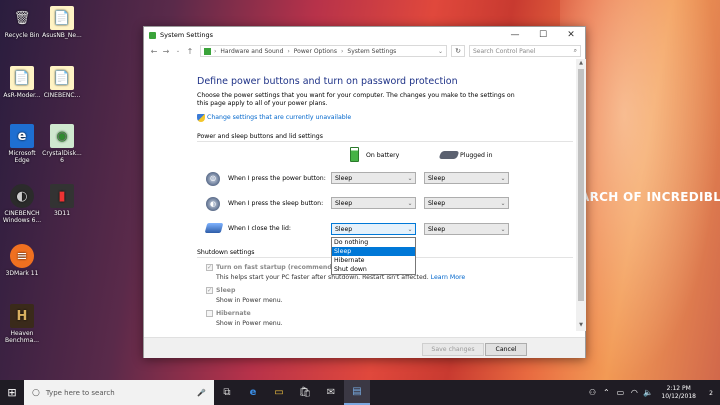 The height and width of the screenshot is (405, 720). Describe the element at coordinates (620, 392) in the screenshot. I see `battery-tray-icon: ▭` at that location.